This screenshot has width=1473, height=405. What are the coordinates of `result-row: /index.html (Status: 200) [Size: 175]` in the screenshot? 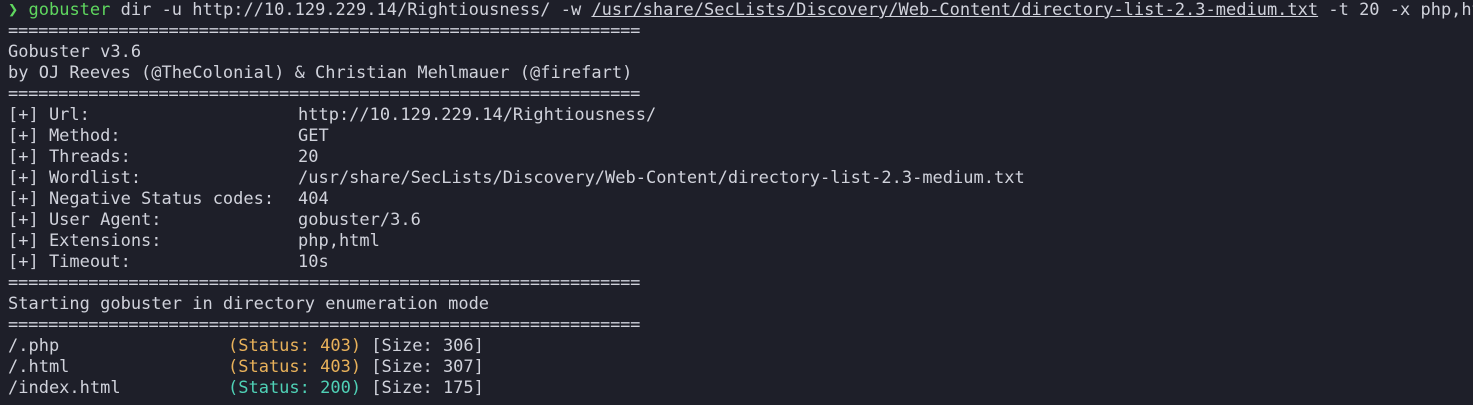 It's located at (740, 388).